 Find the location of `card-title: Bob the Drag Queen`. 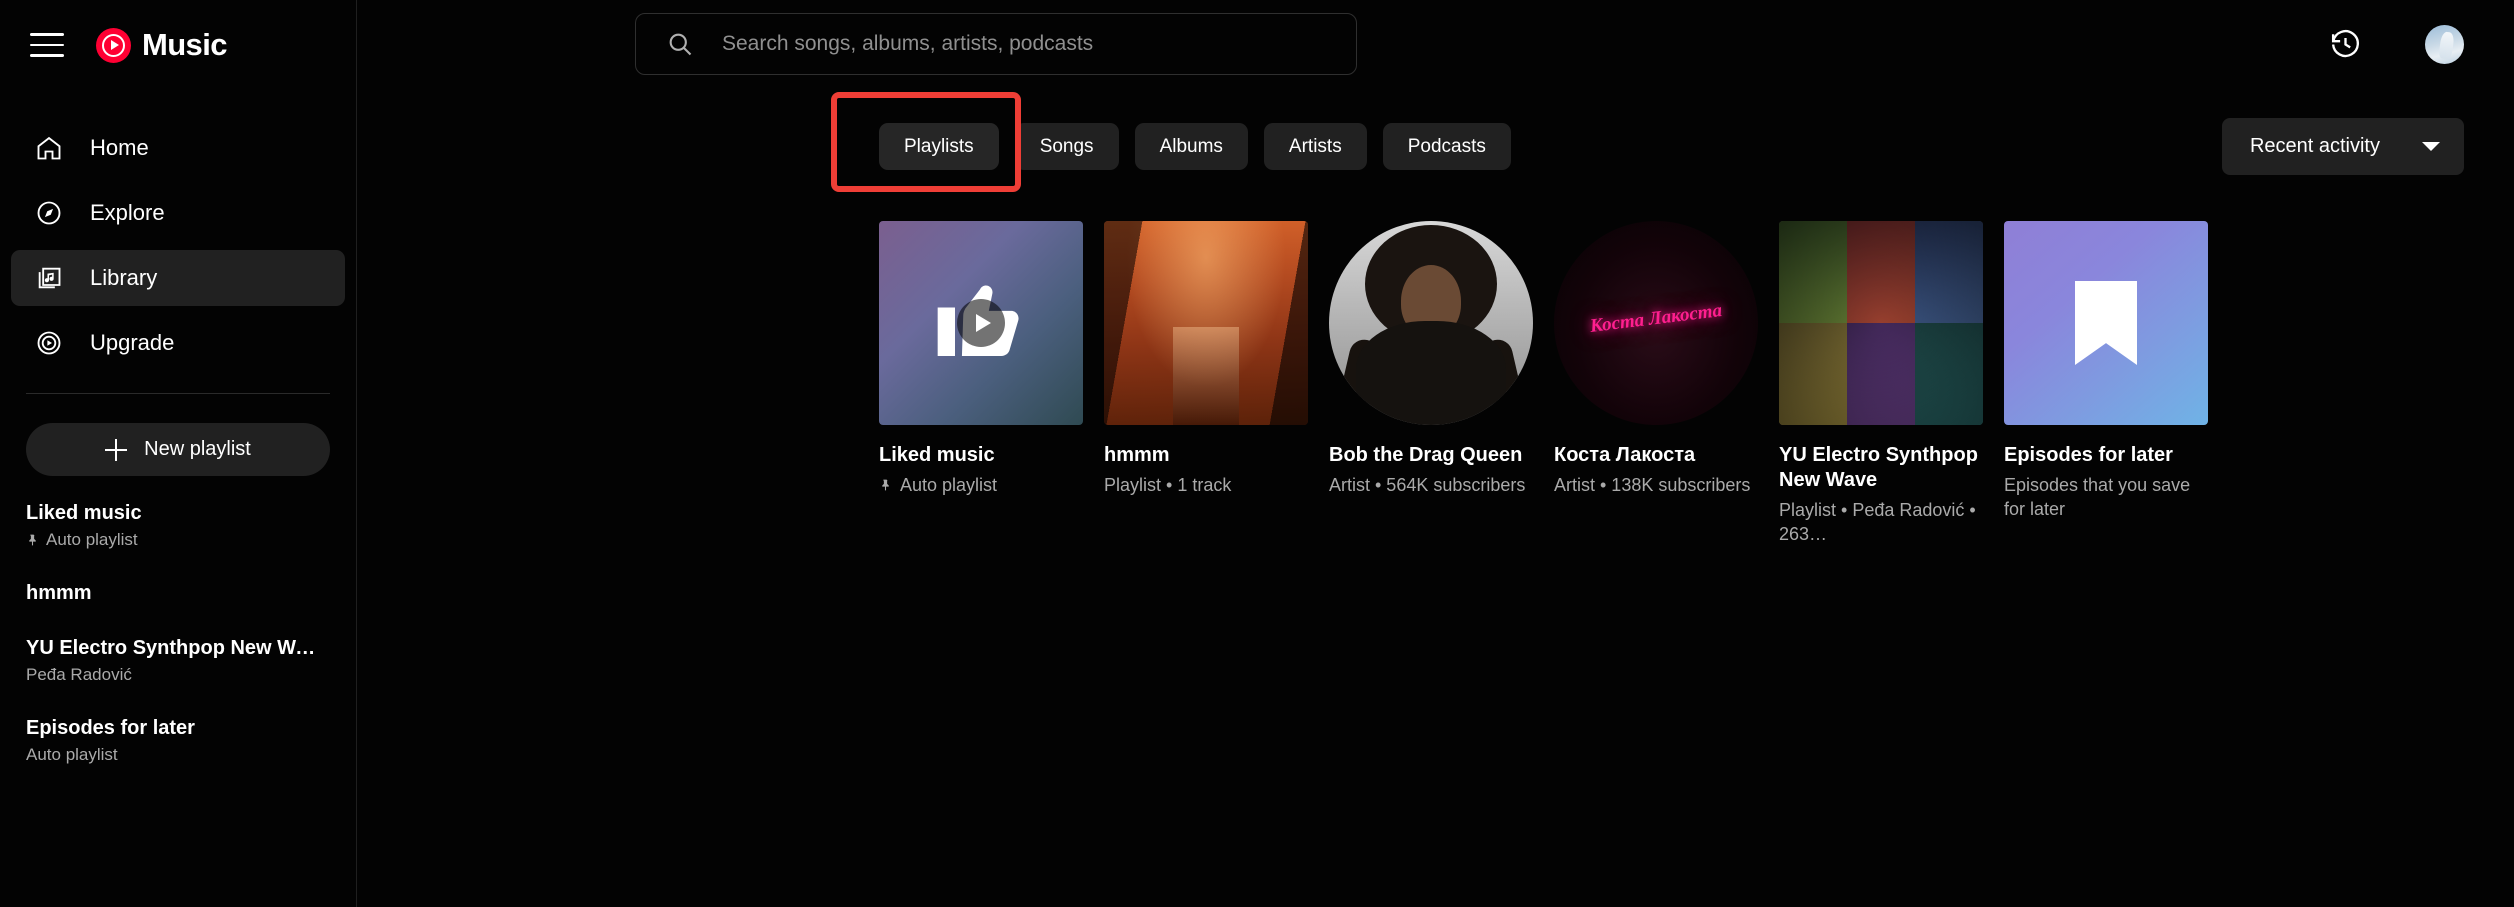

card-title: Bob the Drag Queen is located at coordinates (1426, 455).